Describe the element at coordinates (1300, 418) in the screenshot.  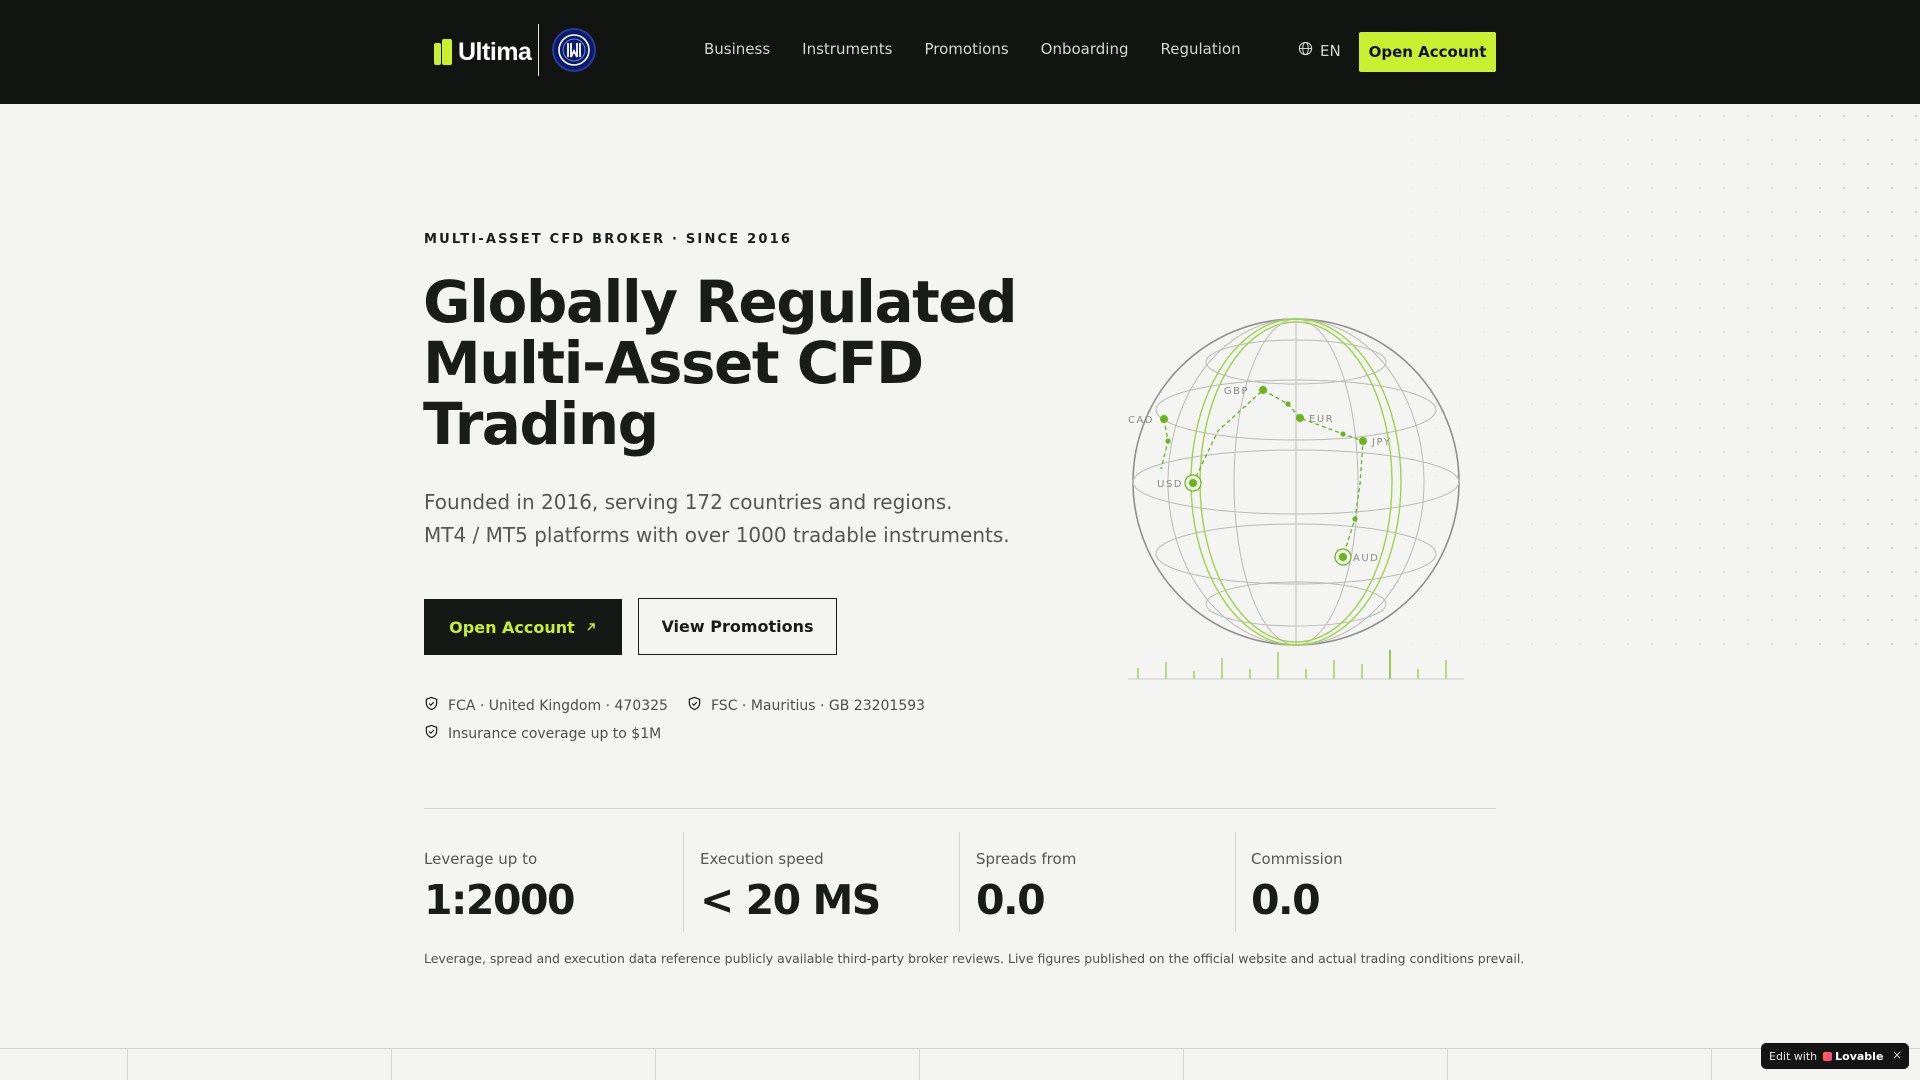
I see `currency-node-eur` at that location.